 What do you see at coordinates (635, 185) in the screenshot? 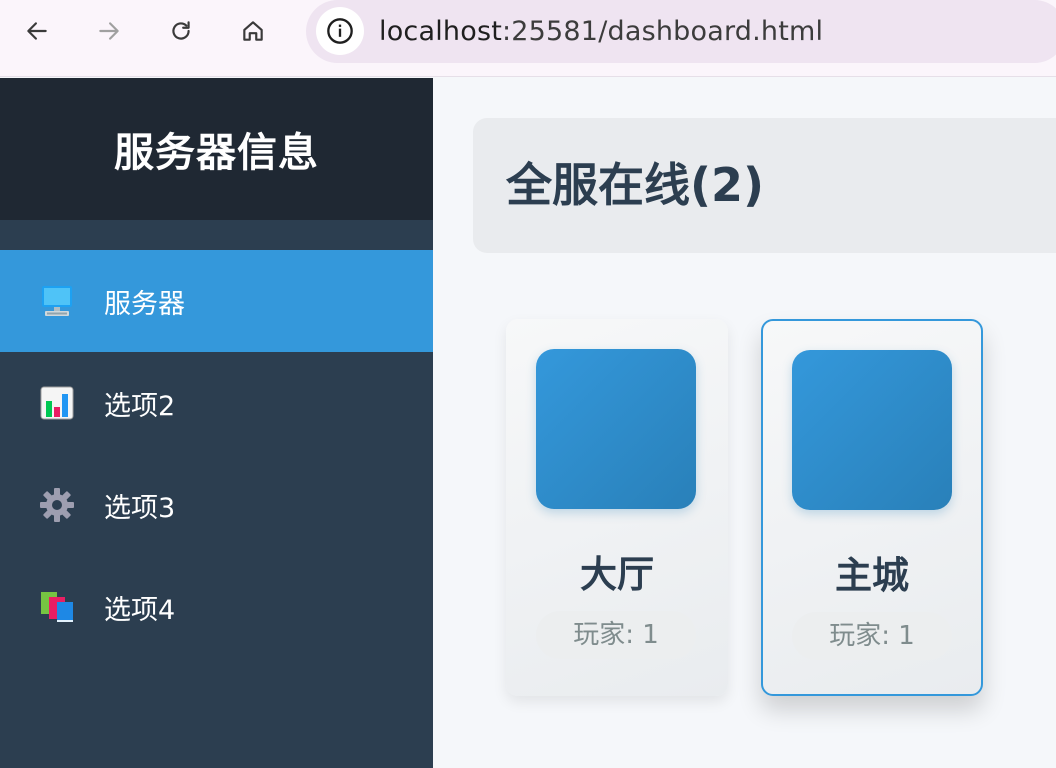
I see `page-title: 全服在线(2)` at bounding box center [635, 185].